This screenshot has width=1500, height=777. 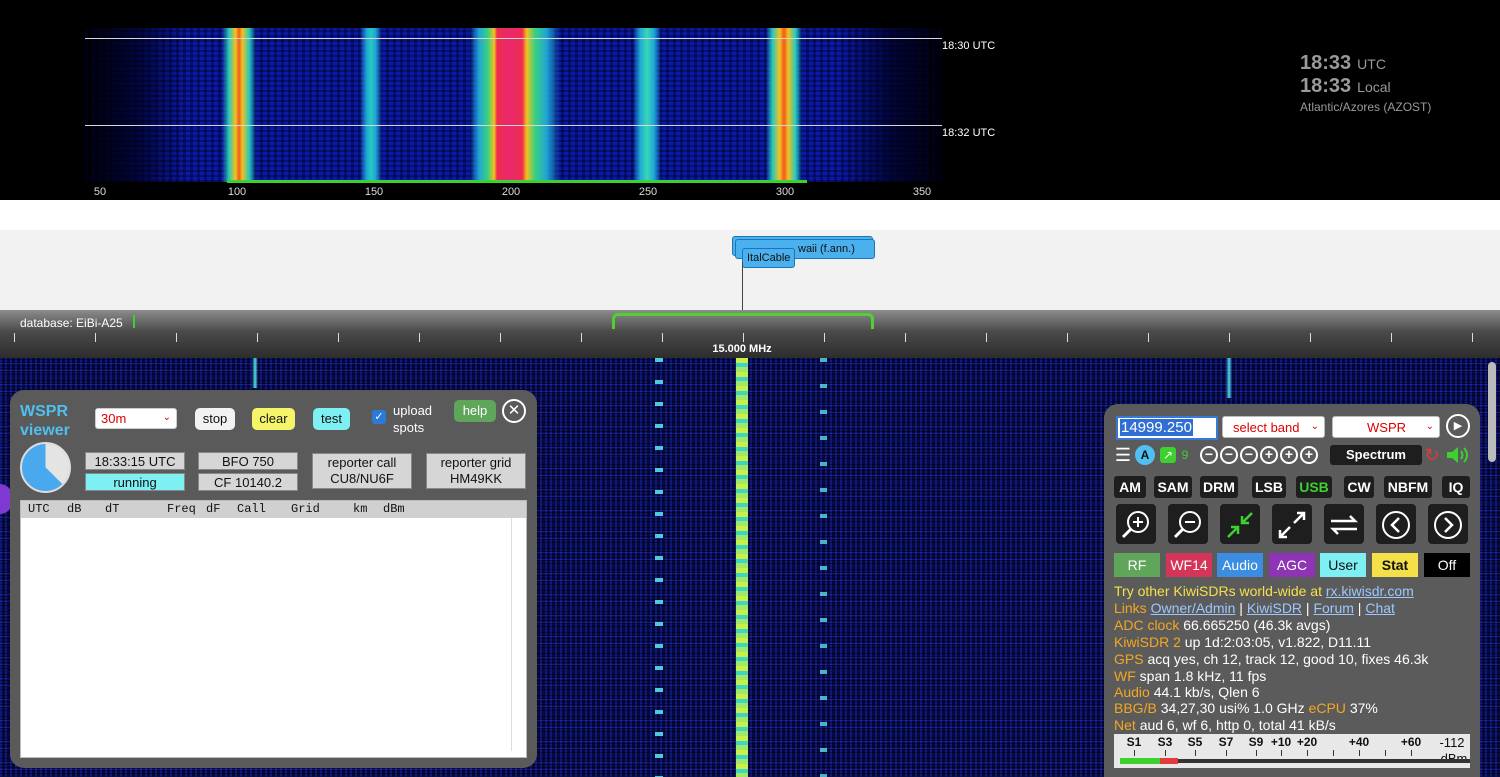 I want to click on passband-shape, so click(x=743, y=321).